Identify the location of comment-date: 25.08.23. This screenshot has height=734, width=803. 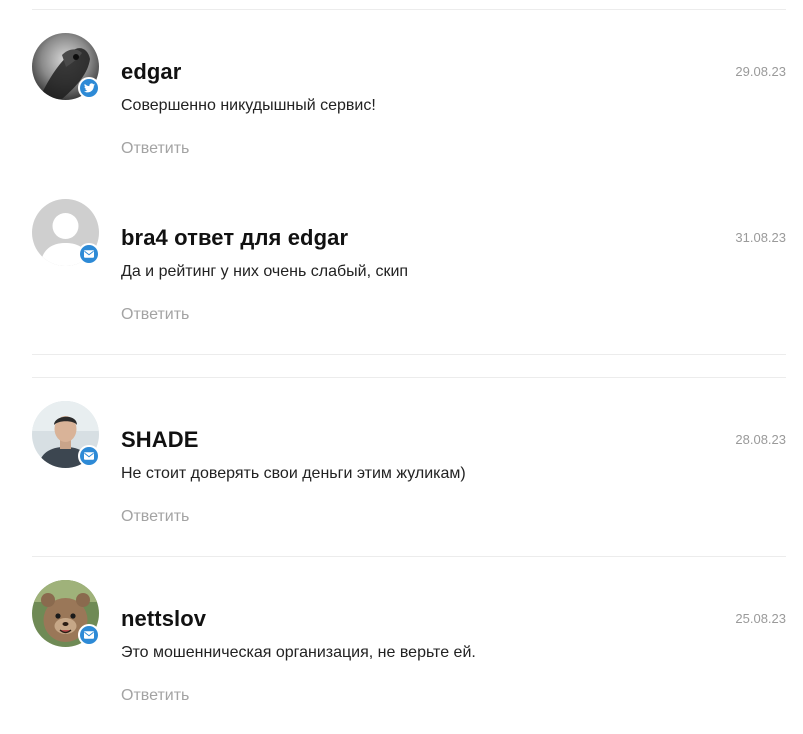
(760, 618).